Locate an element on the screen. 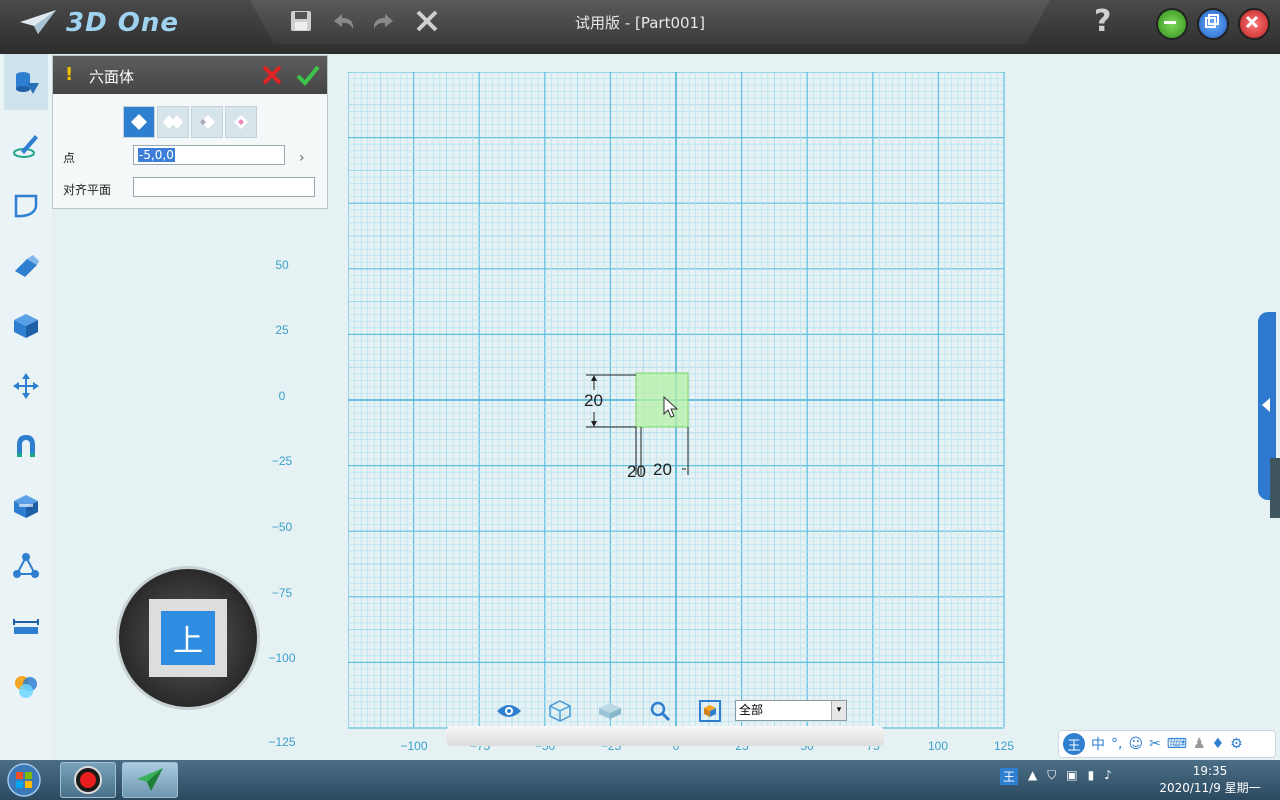  save-icon is located at coordinates (301, 21).